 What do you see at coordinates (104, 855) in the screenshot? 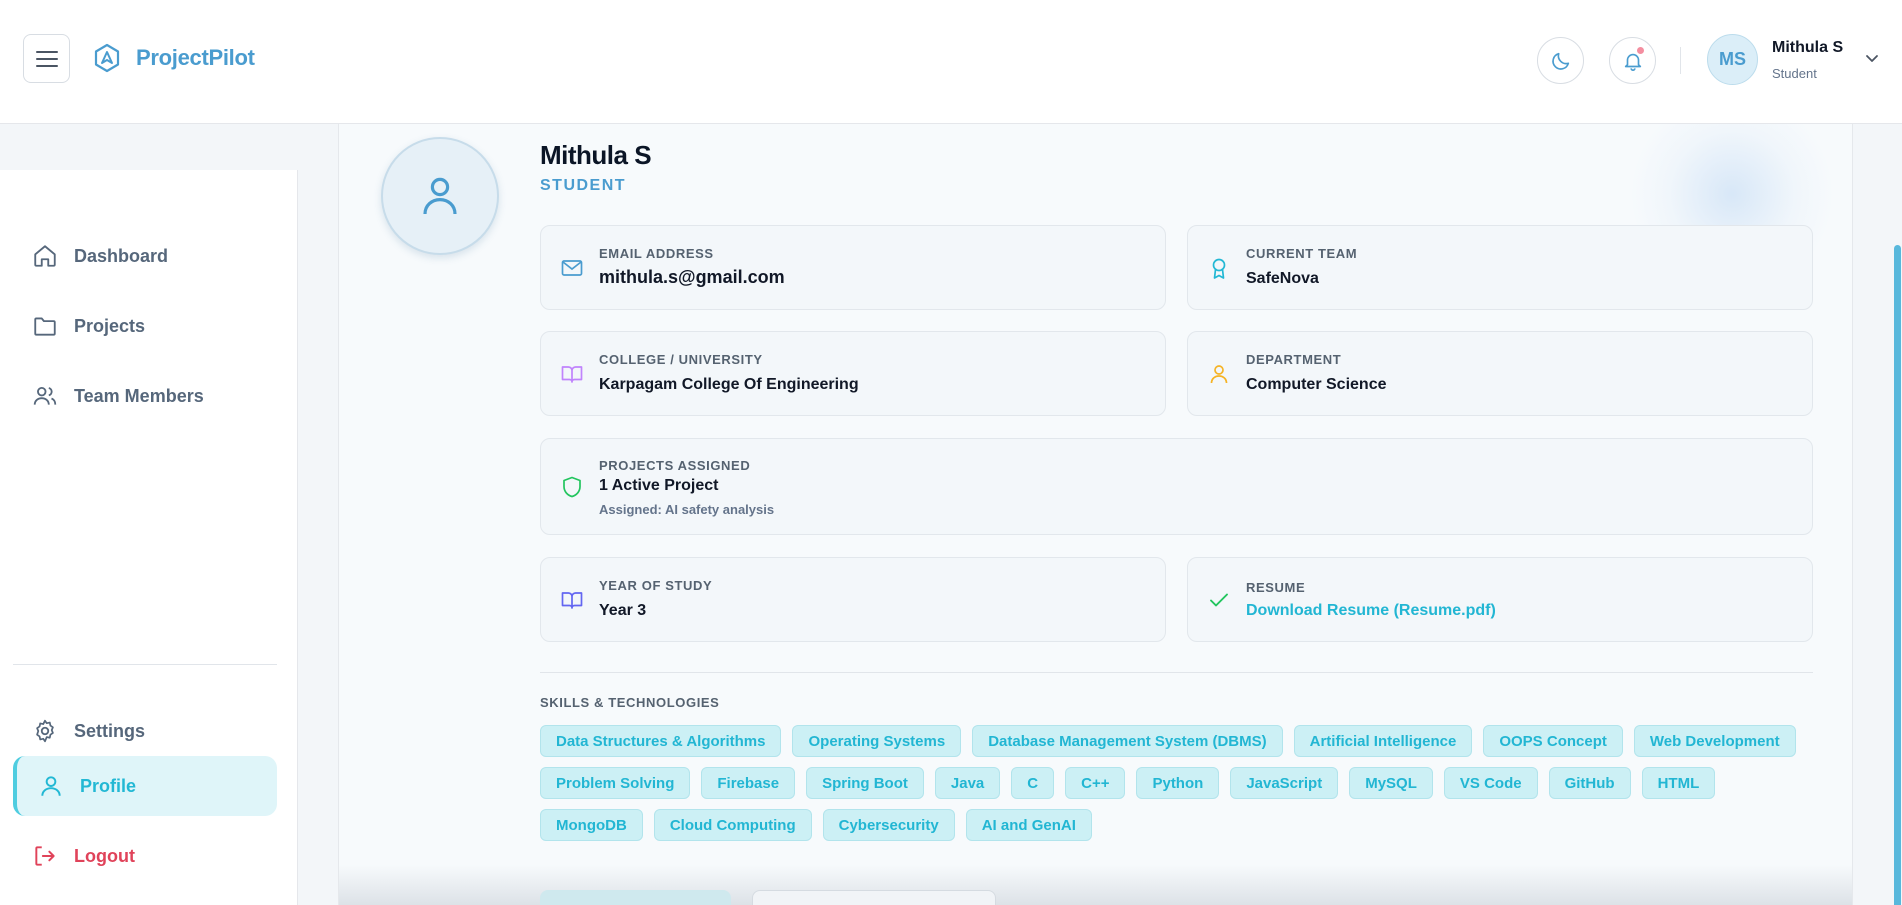
I see `sidebar-item-label: Logout` at bounding box center [104, 855].